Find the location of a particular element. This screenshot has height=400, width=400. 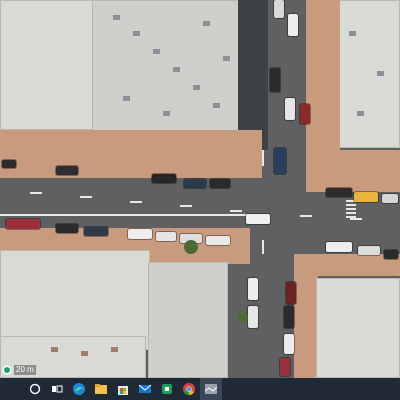

chrome-icon is located at coordinates (189, 389).